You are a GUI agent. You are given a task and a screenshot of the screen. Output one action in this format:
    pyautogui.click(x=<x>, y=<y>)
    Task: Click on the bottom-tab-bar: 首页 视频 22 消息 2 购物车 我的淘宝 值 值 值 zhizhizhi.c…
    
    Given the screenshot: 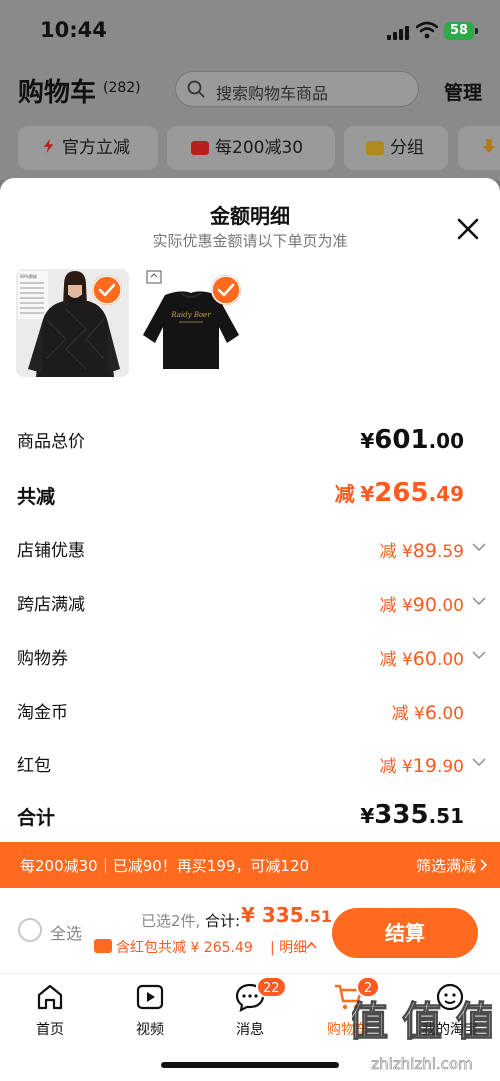 What is the action you would take?
    pyautogui.click(x=250, y=1027)
    